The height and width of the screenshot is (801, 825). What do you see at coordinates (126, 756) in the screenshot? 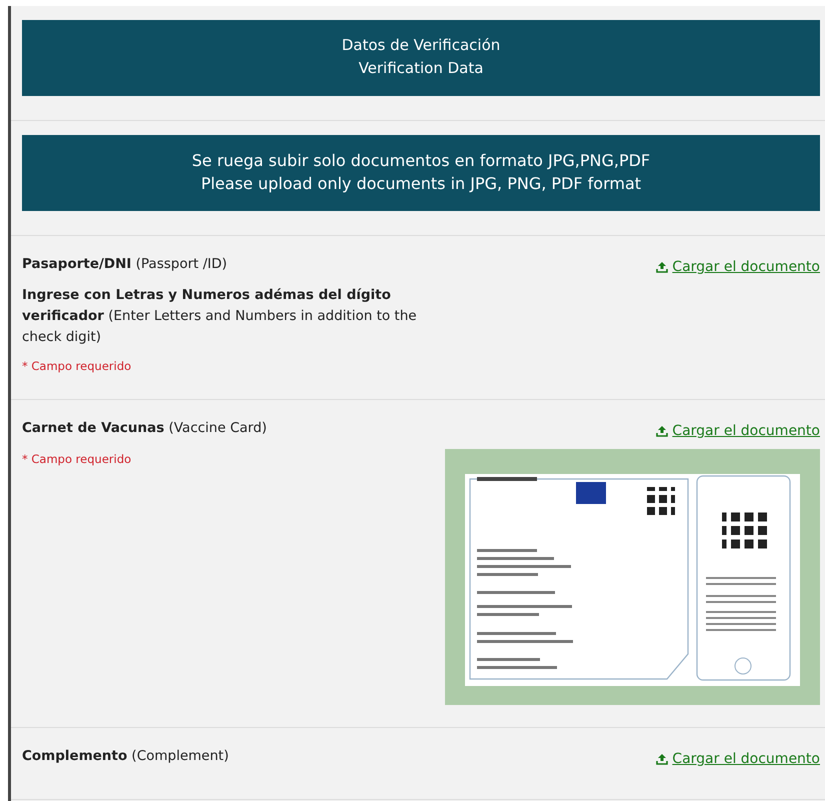
I see `field-label: Complemento (Complement)` at bounding box center [126, 756].